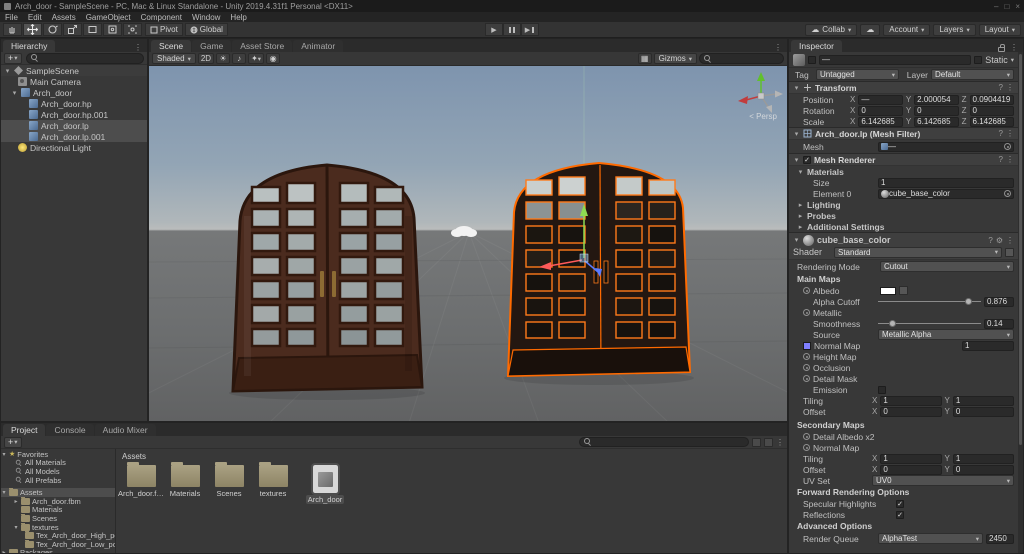  I want to click on mesh-filter-component-header: ▾ Arch_door.lp (Mesh Filter) ? ⋮, so click(903, 133).